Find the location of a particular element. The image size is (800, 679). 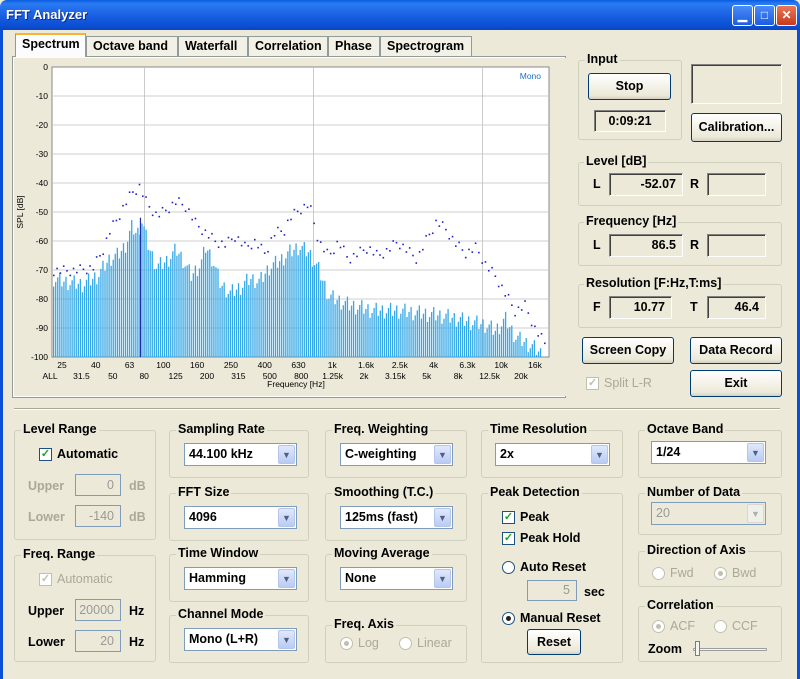

freq-weighting-value: C-weighting is located at coordinates (381, 454).